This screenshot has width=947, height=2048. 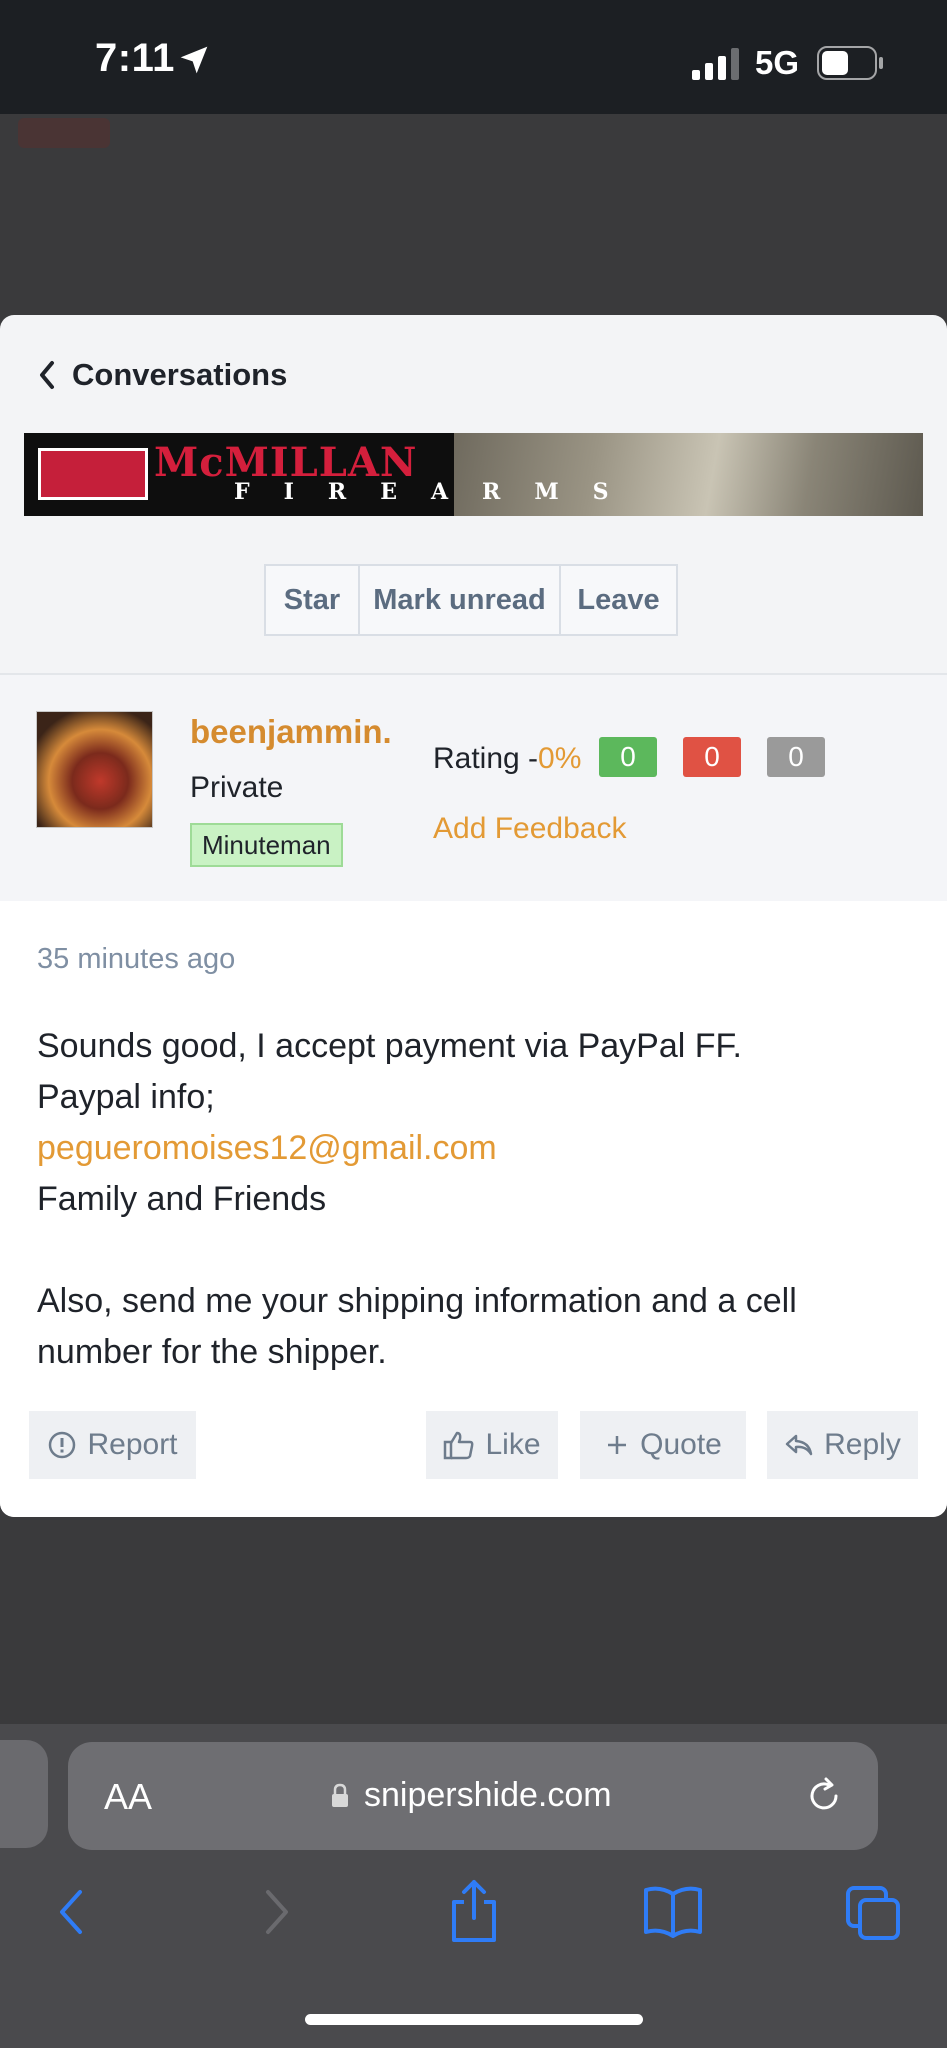 I want to click on cellular-signal-icon, so click(x=715, y=64).